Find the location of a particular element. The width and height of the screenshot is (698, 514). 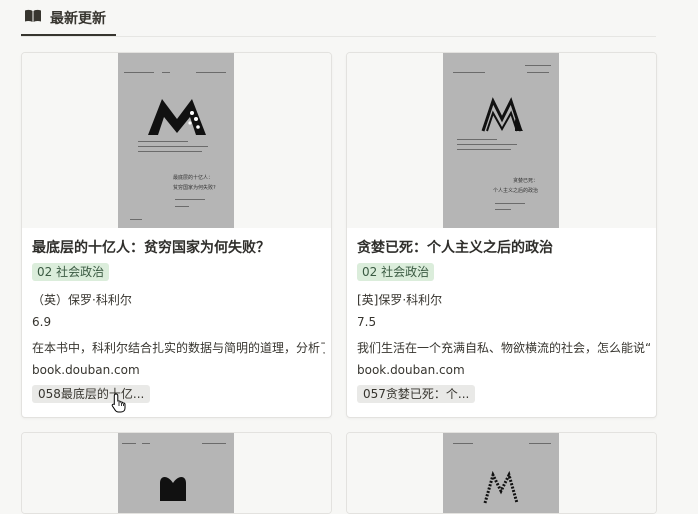

cover-subtitle: 贫穷国家为何失败? is located at coordinates (194, 188).